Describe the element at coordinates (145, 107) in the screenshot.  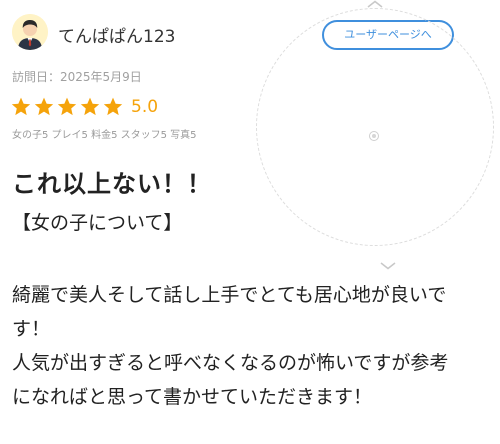
I see `rating-value: 5.0` at that location.